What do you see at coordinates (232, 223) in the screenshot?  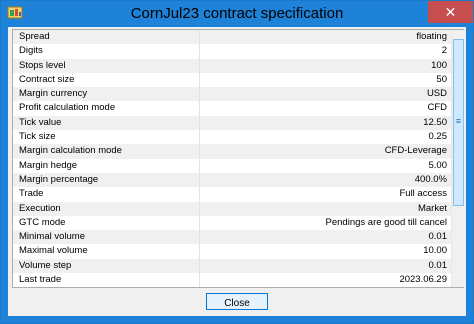 I see `table-row: GTC mode Pendings are good till cancel` at bounding box center [232, 223].